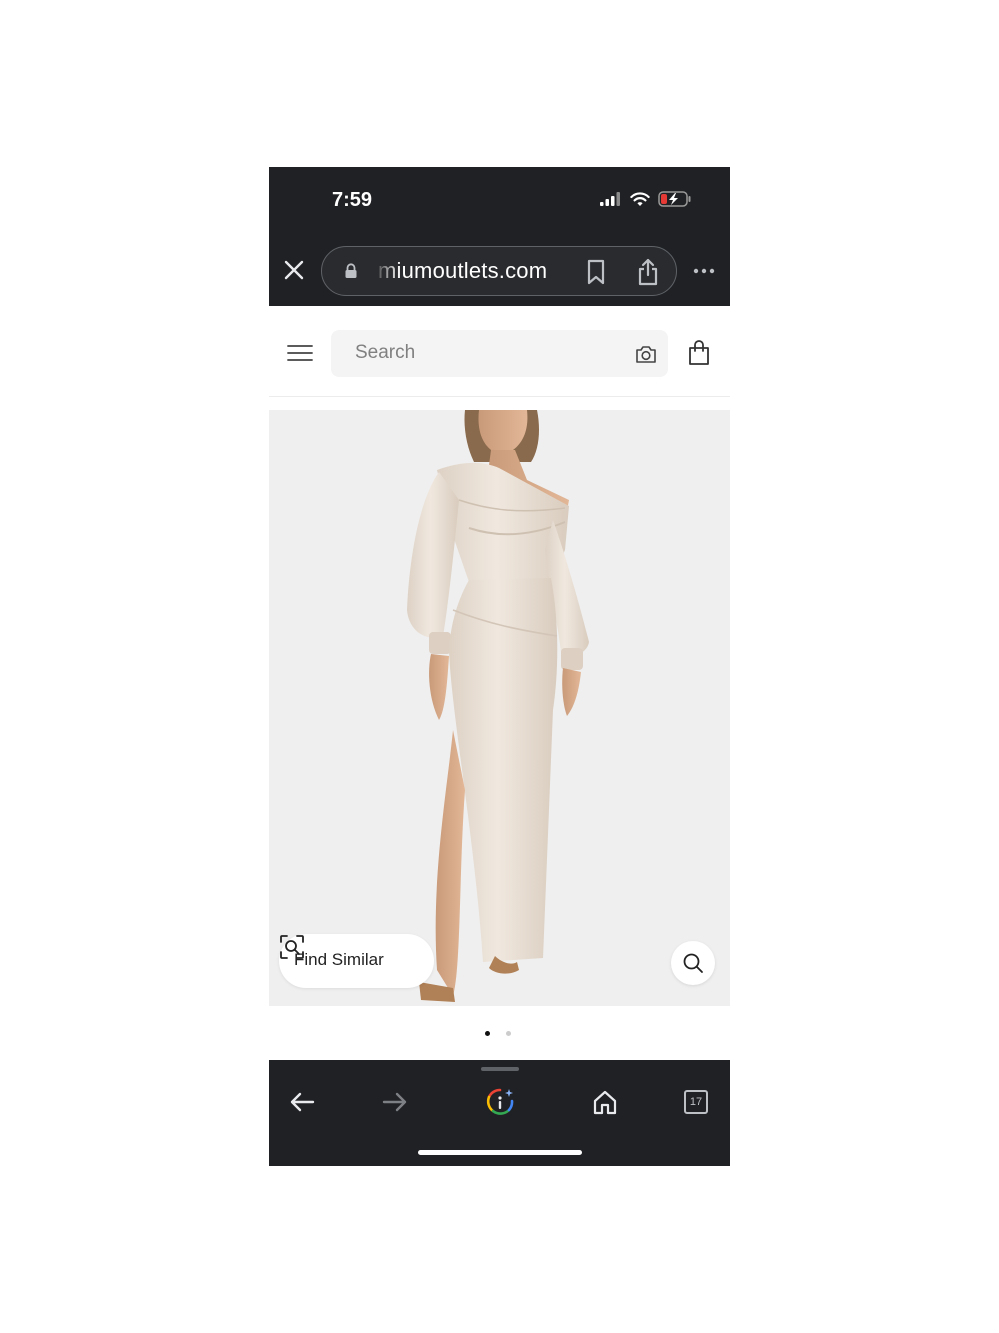 Image resolution: width=999 pixels, height=1333 pixels. Describe the element at coordinates (462, 271) in the screenshot. I see `url-text: miumoutlets.com` at that location.